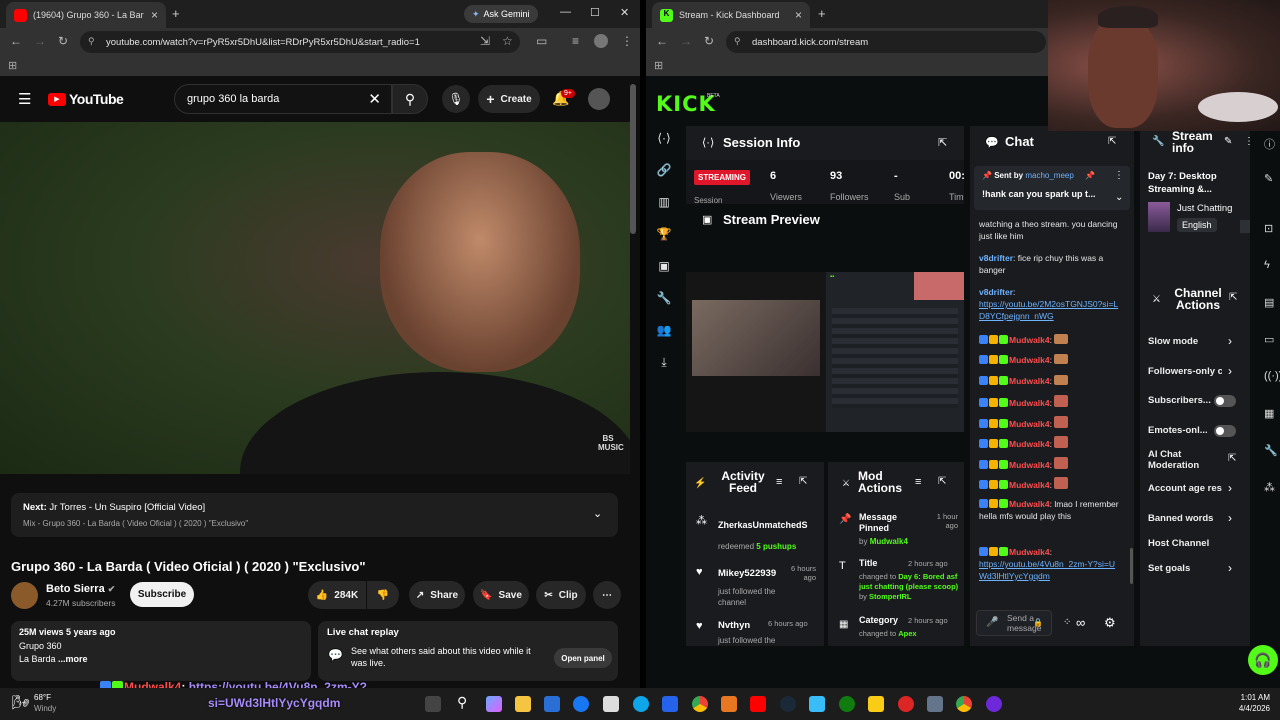  What do you see at coordinates (1180, 518) in the screenshot?
I see `setting-banned-words: Banned words` at bounding box center [1180, 518].